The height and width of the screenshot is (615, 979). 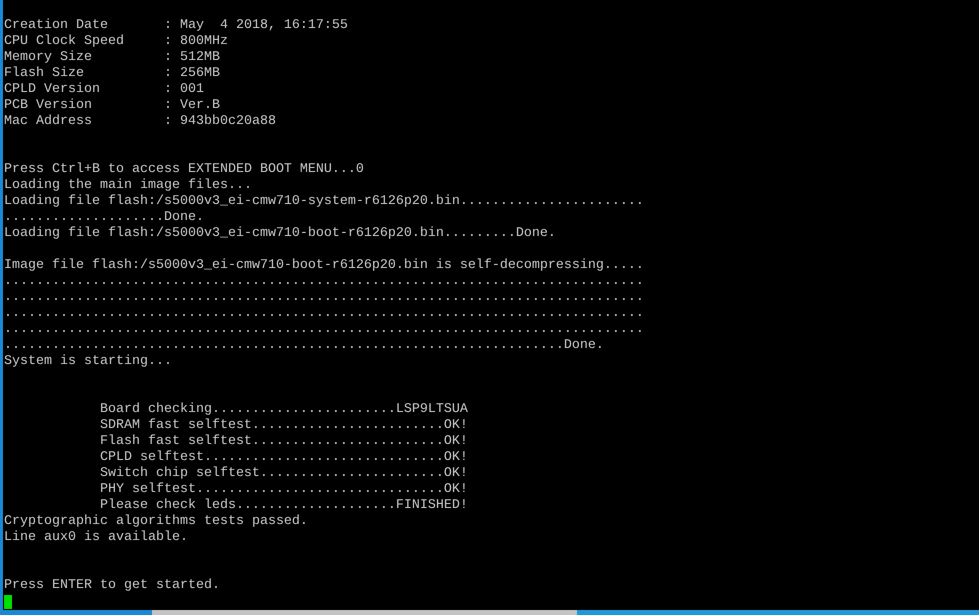 I want to click on console-line: PCB Version : Ver.B, so click(x=112, y=106).